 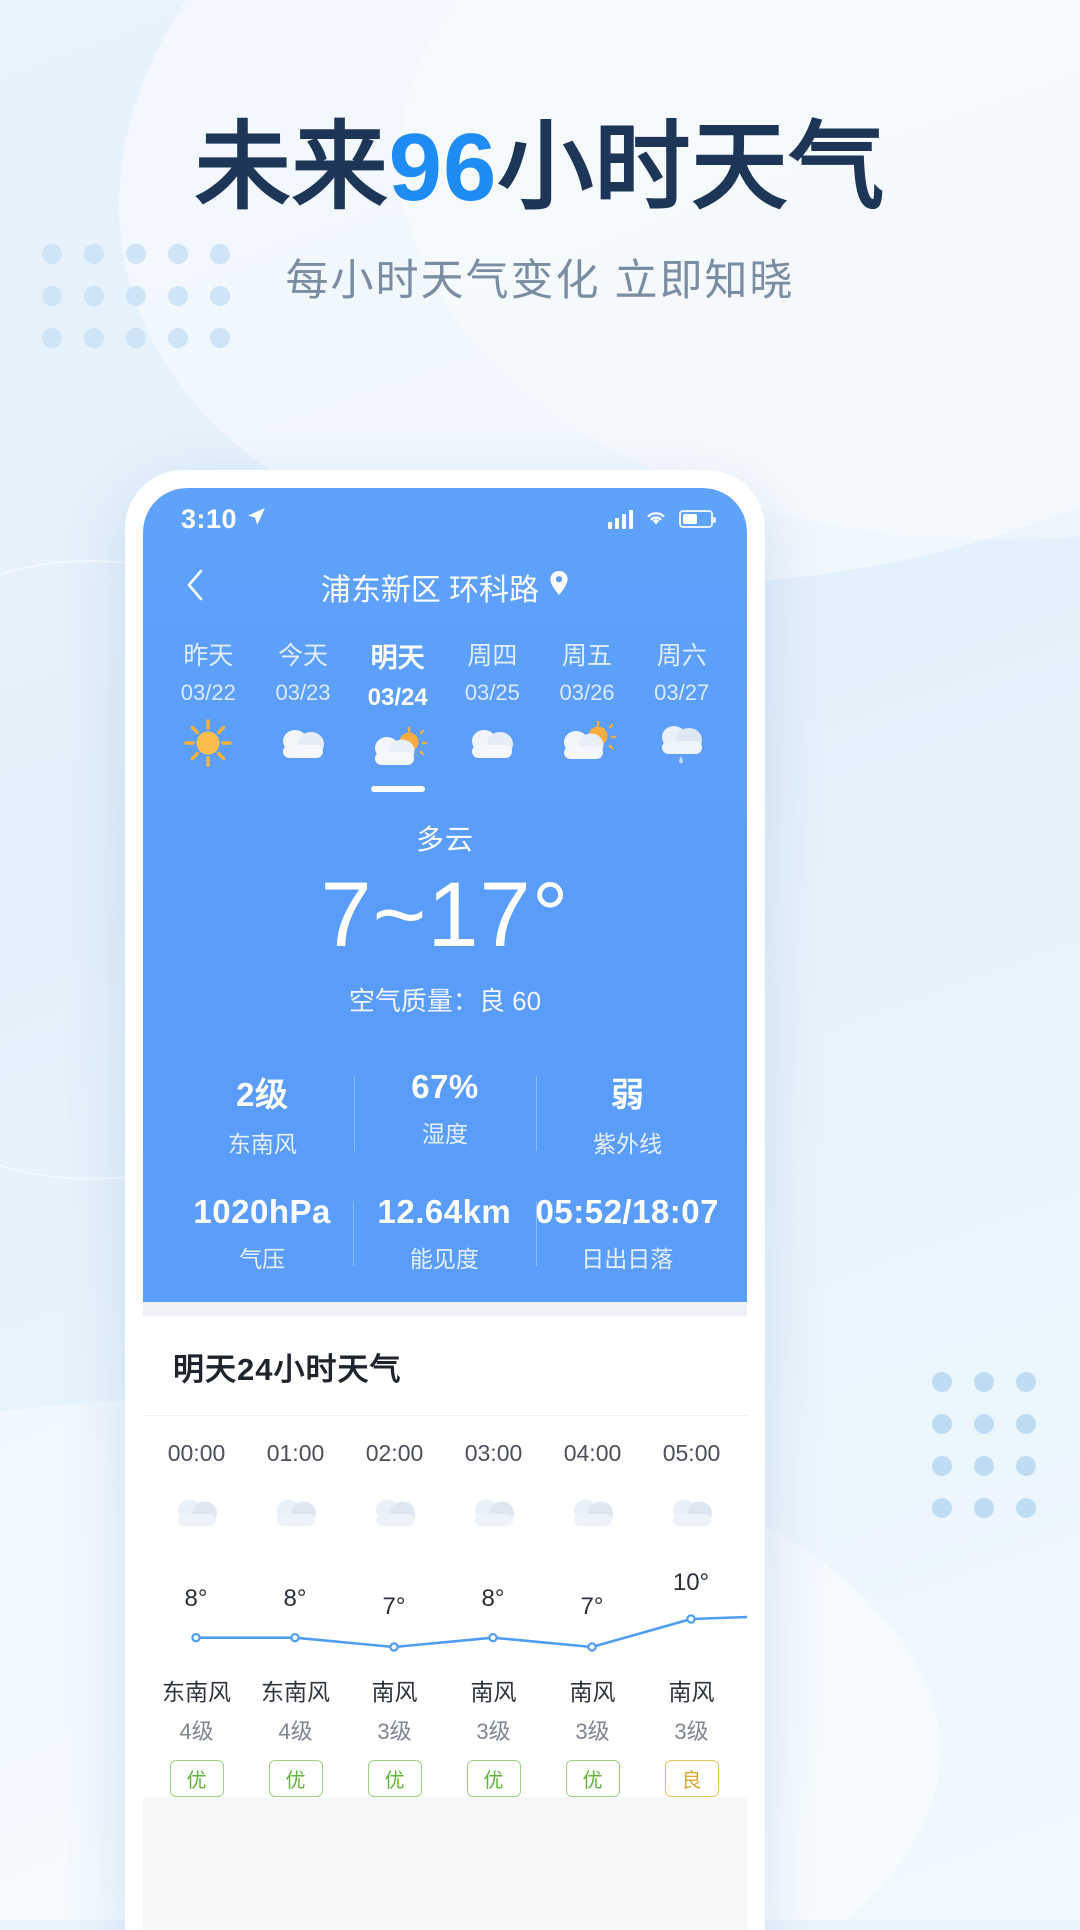 I want to click on hourly-item-0: 00:00, so click(x=196, y=1479).